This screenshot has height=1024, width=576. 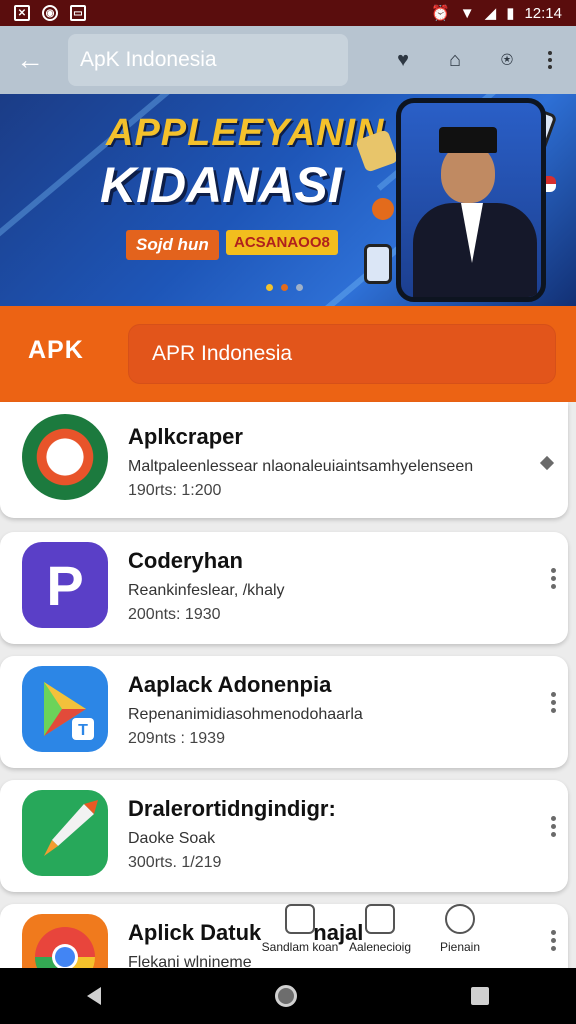 I want to click on share-icon, so click(x=300, y=919).